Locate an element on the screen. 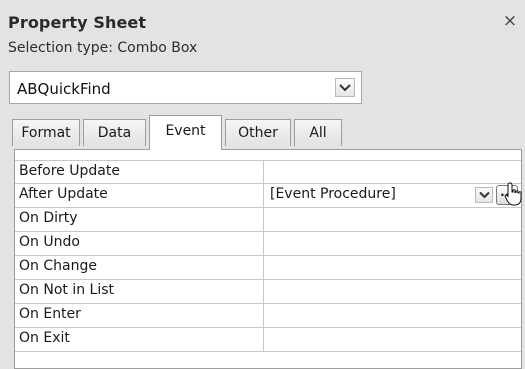  property-row-on-enter: On Enter is located at coordinates (268, 316).